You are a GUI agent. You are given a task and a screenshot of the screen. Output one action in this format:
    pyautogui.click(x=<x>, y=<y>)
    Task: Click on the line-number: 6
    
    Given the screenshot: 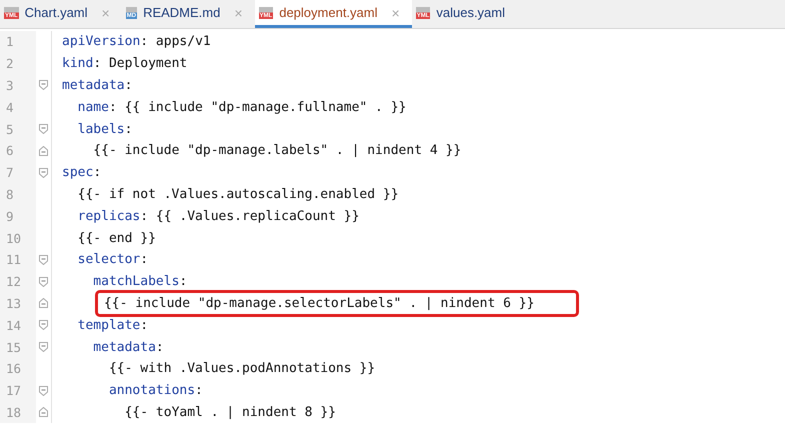 What is the action you would take?
    pyautogui.click(x=18, y=151)
    